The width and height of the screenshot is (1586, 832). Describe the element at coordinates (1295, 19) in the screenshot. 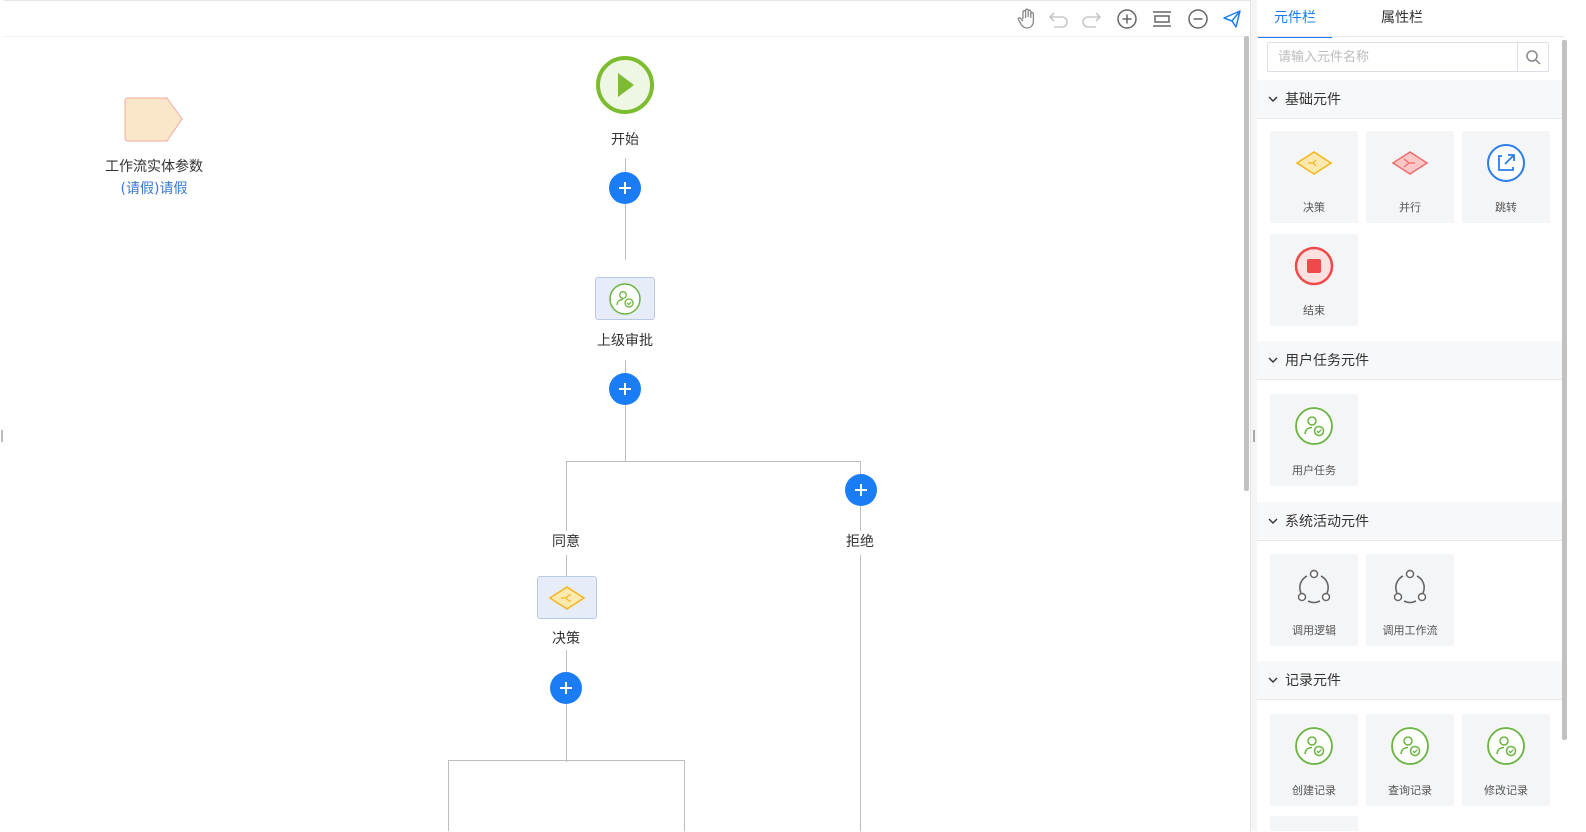

I see `tab-components: 元件栏` at that location.